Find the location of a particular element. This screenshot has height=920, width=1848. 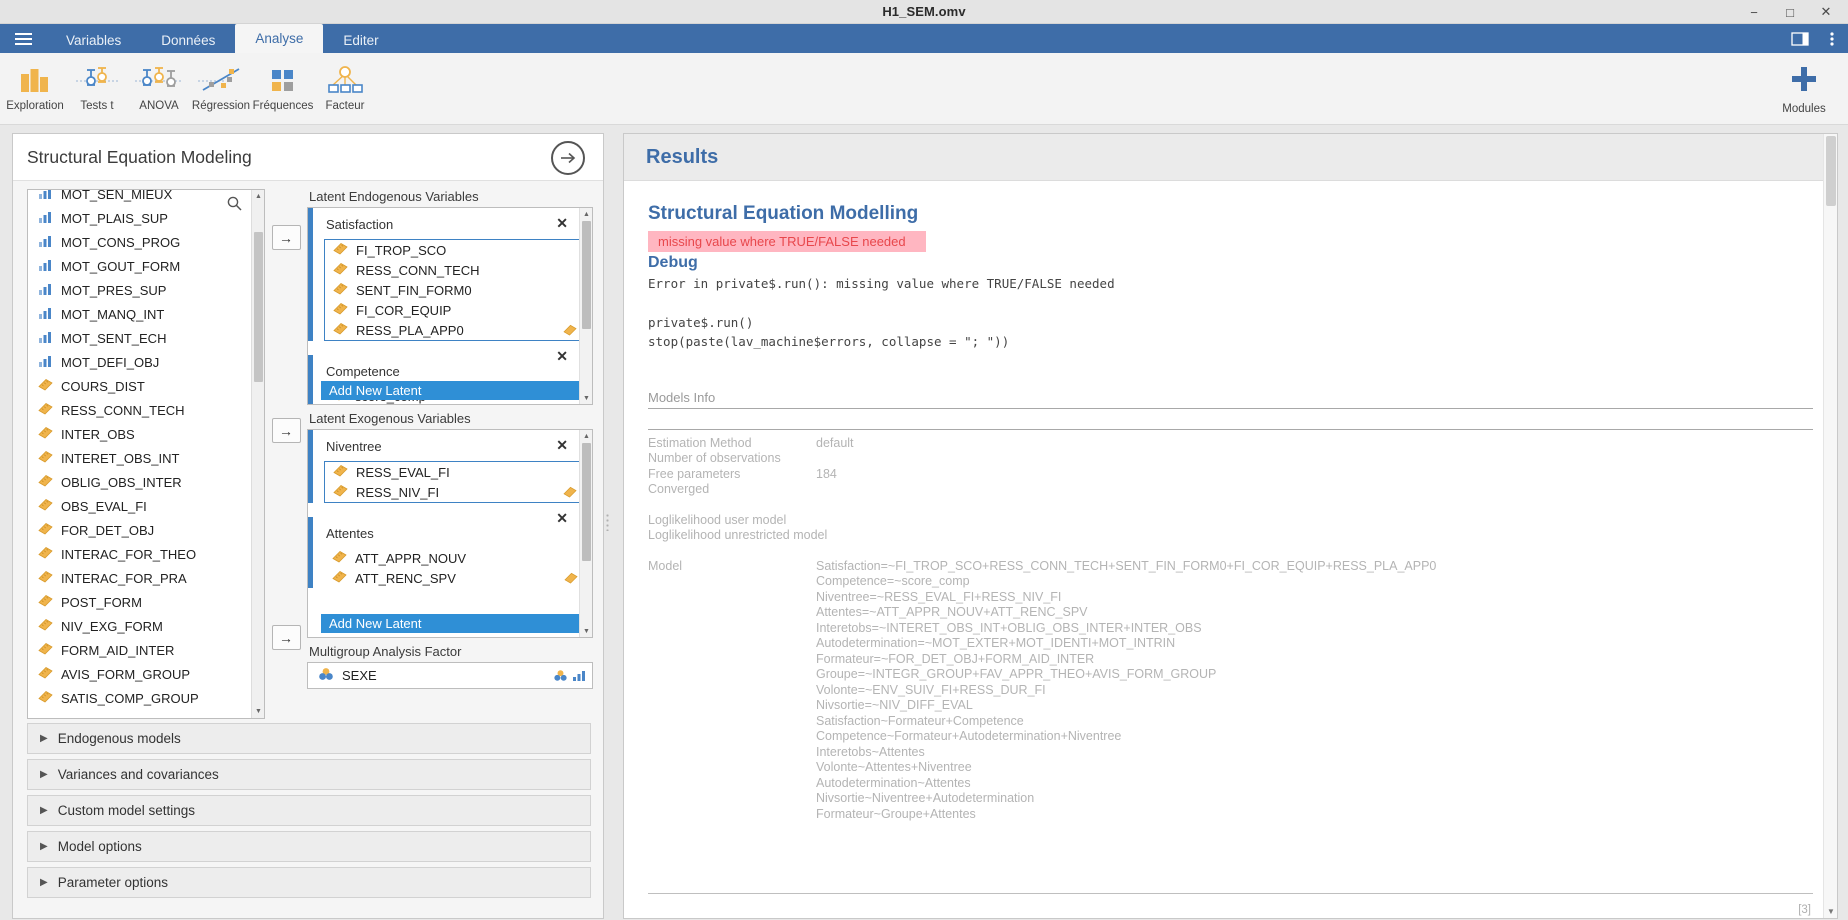

search-icon is located at coordinates (234, 205).